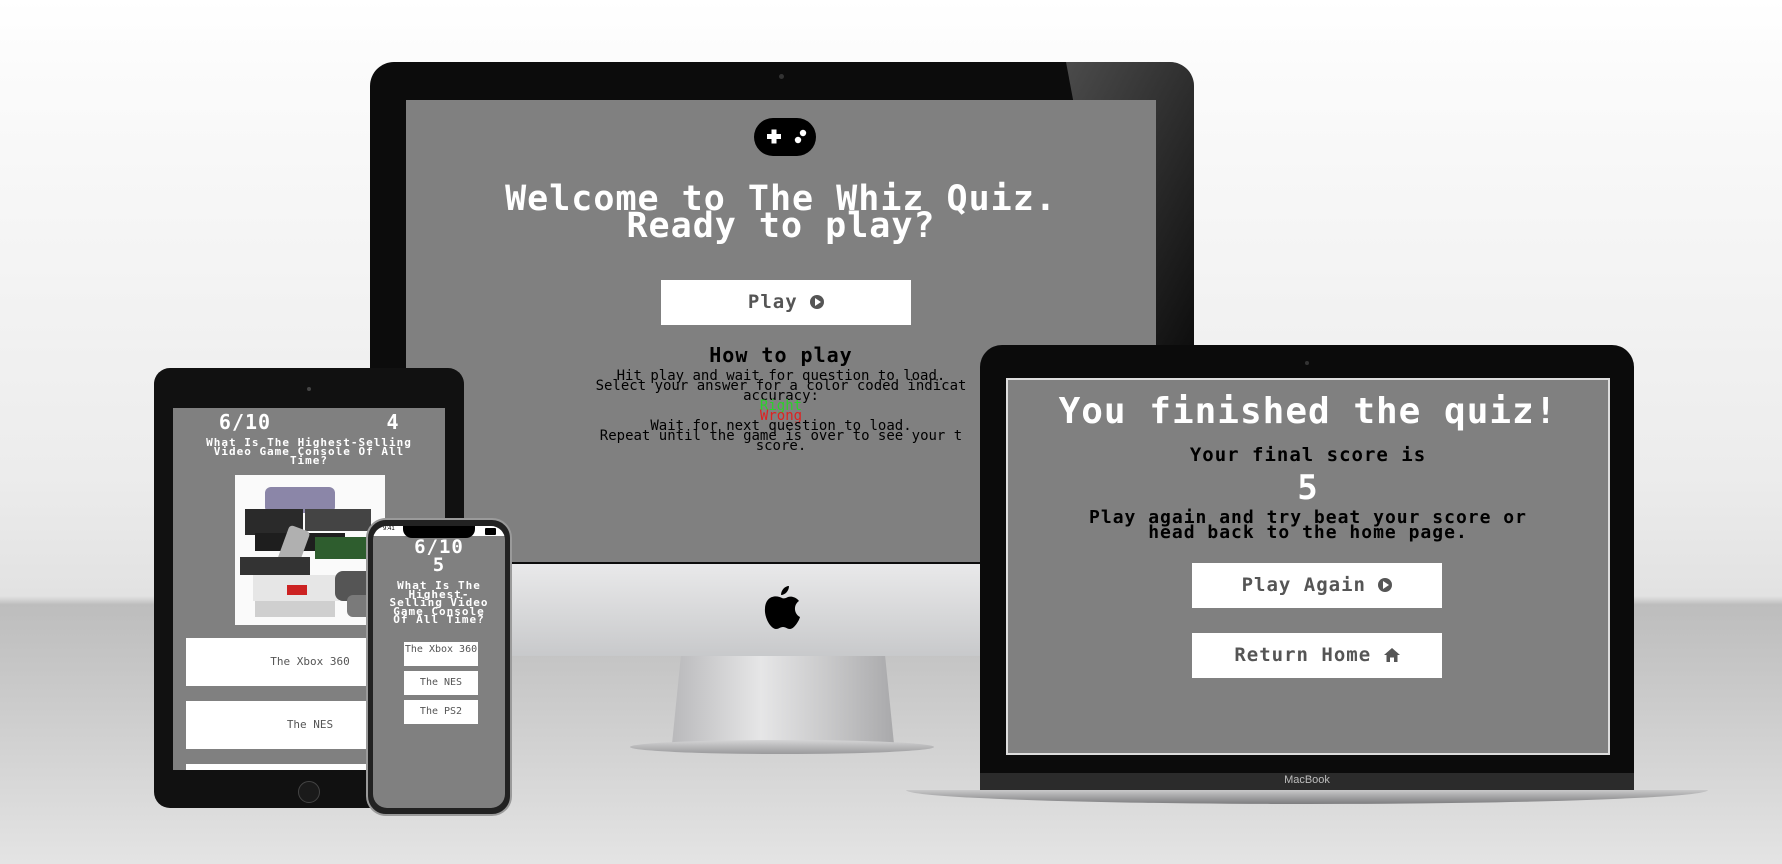 The width and height of the screenshot is (1782, 864). What do you see at coordinates (781, 76) in the screenshot?
I see `imac-camera` at bounding box center [781, 76].